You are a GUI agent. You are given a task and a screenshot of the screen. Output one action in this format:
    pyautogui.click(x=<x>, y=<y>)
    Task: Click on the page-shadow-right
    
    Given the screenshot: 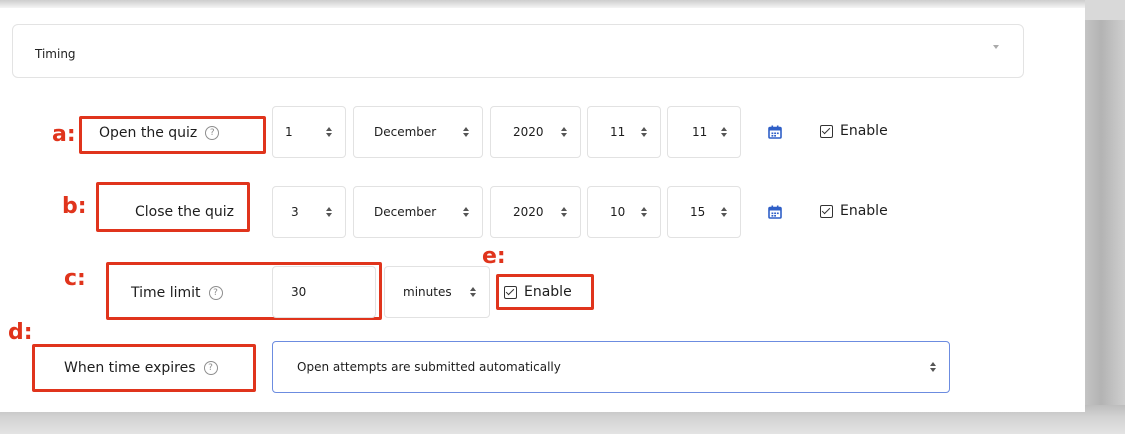 What is the action you would take?
    pyautogui.click(x=1105, y=227)
    